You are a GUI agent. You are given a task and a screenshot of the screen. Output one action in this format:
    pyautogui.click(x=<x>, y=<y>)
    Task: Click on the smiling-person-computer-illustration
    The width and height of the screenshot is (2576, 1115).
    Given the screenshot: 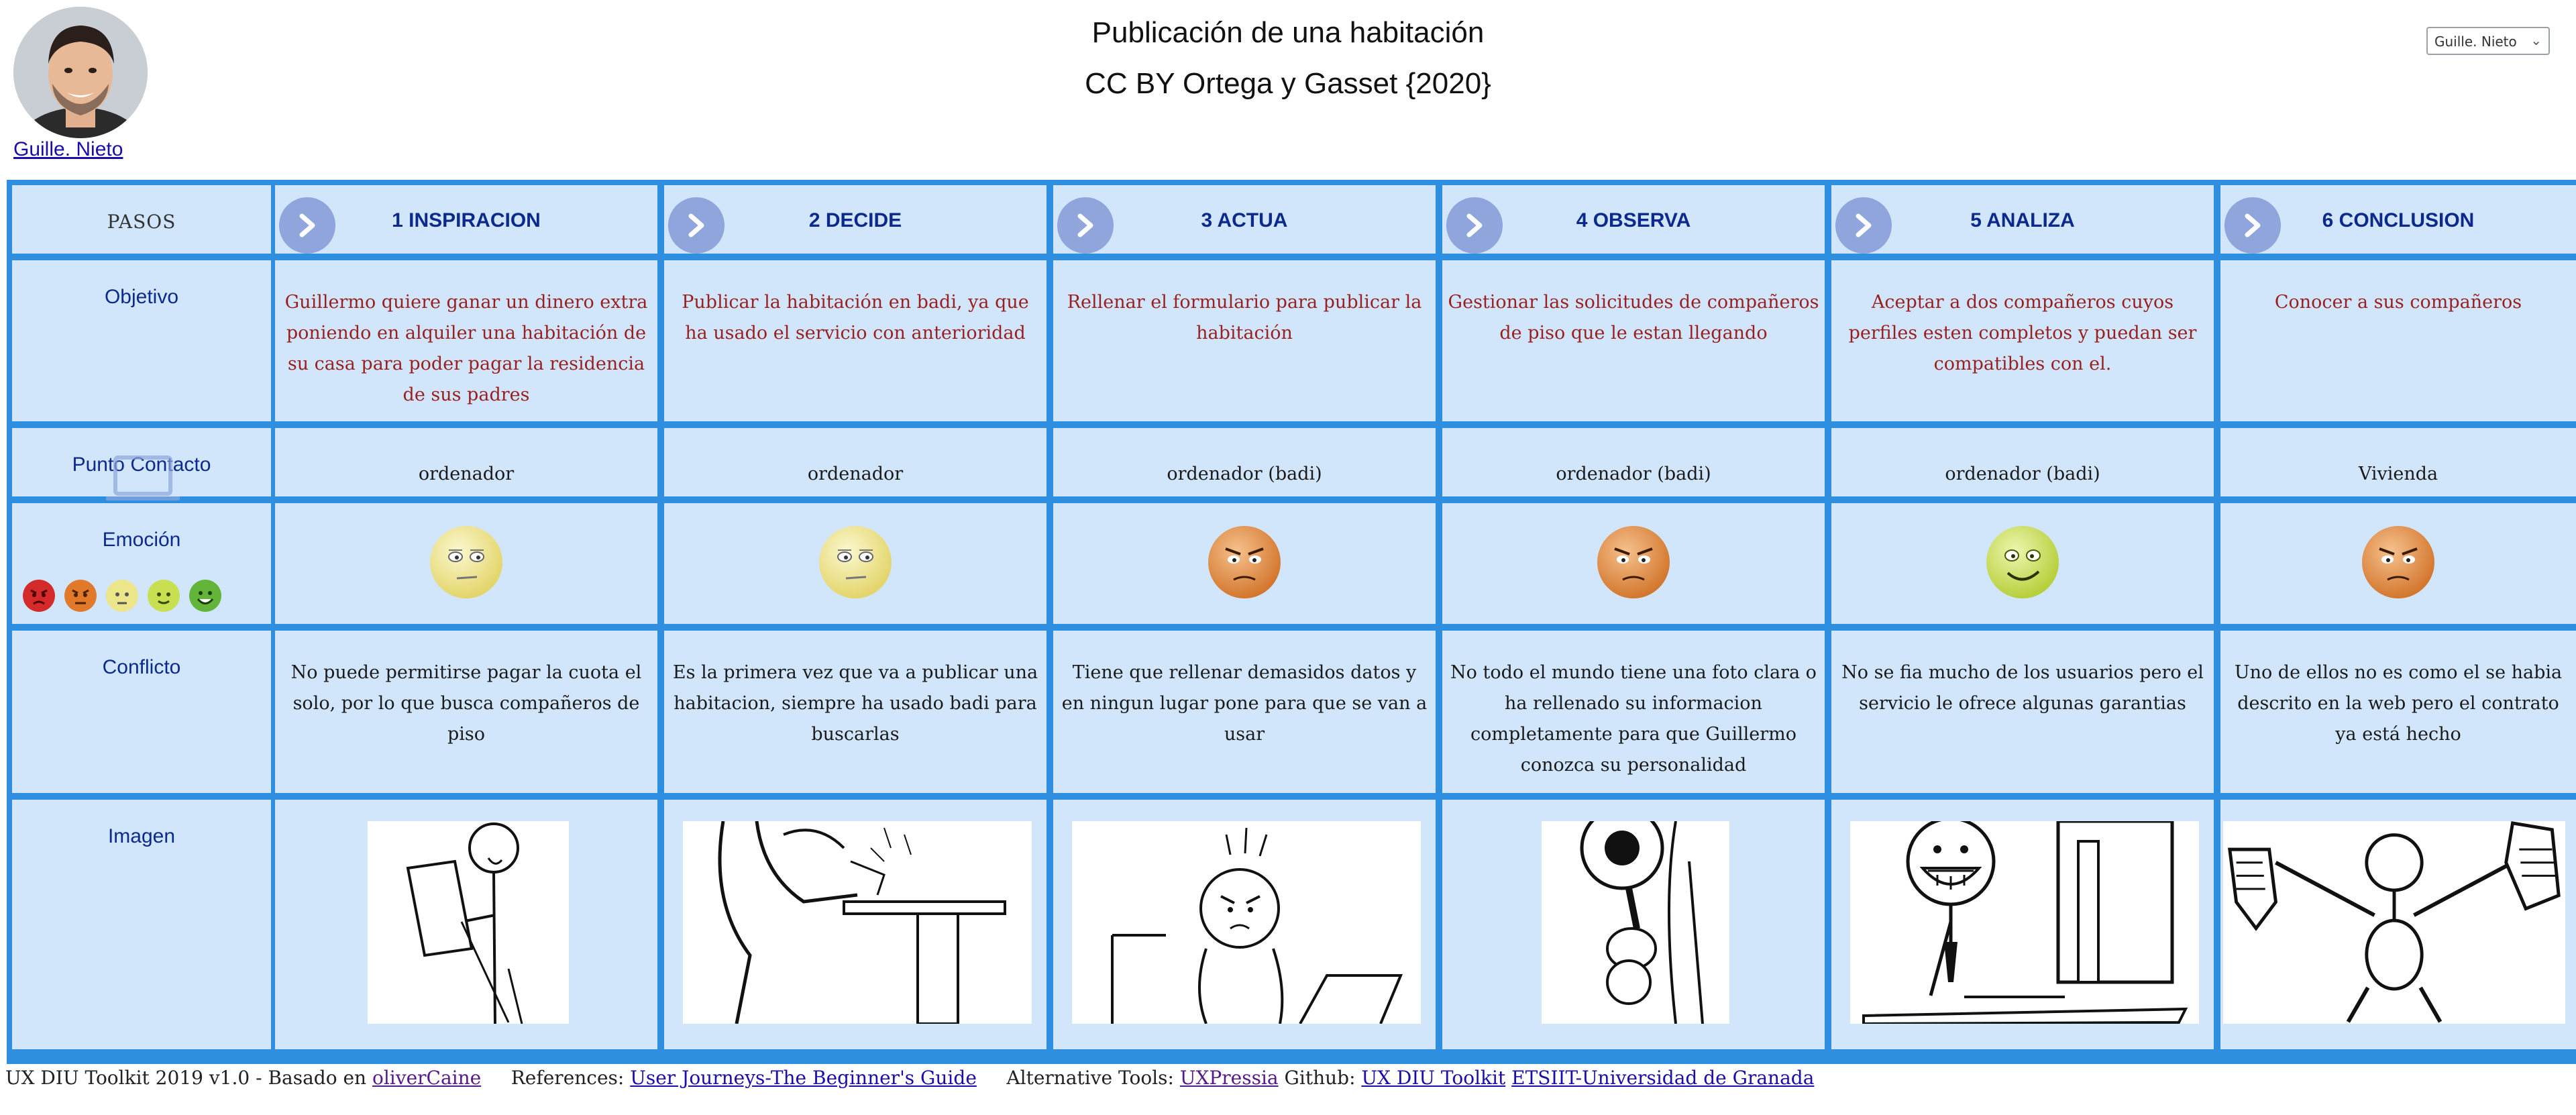 What is the action you would take?
    pyautogui.click(x=2024, y=922)
    